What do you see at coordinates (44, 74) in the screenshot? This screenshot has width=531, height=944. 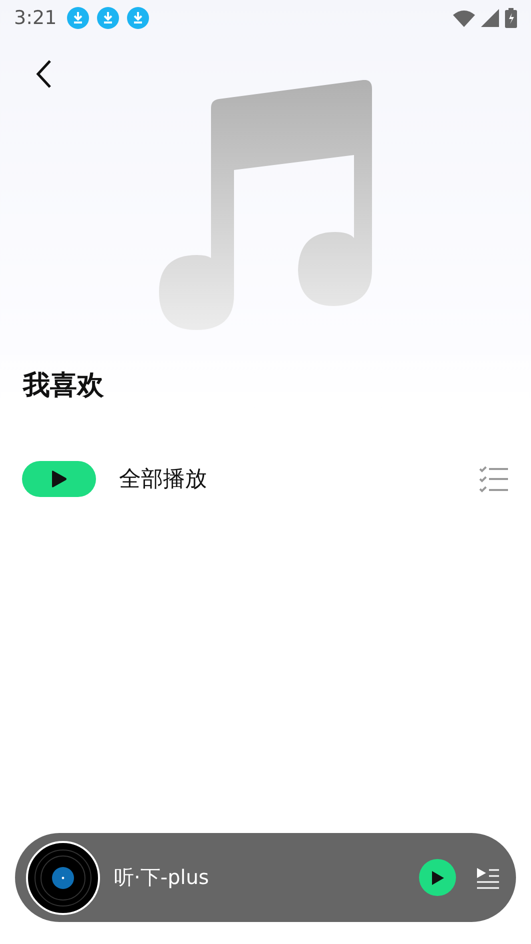 I see `back-icon` at bounding box center [44, 74].